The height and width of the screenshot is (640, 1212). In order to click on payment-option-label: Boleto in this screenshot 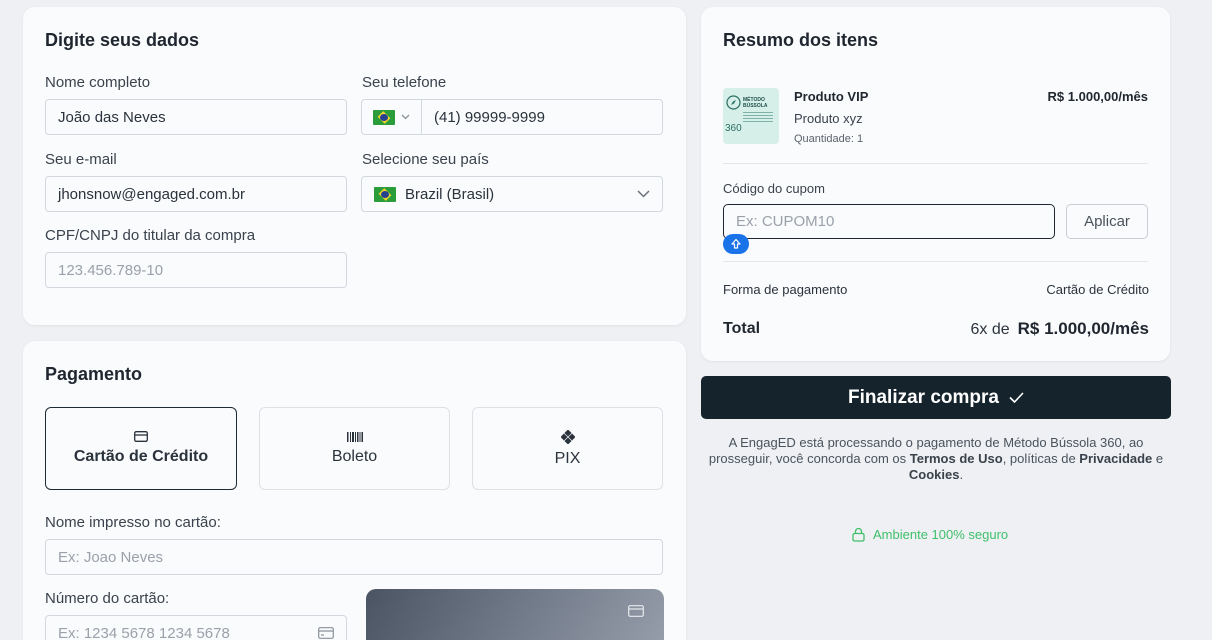, I will do `click(354, 456)`.